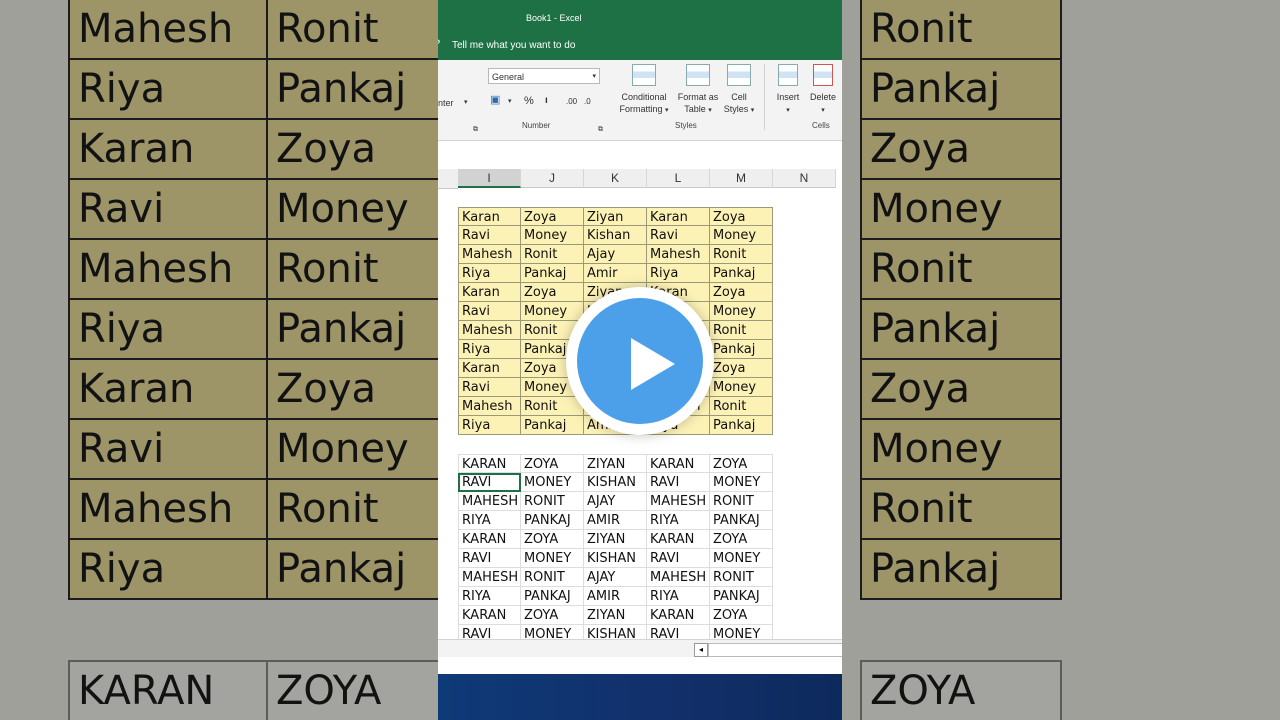 The height and width of the screenshot is (720, 1280). Describe the element at coordinates (739, 90) in the screenshot. I see `cell-styles-button: Cell Styles ▾` at that location.